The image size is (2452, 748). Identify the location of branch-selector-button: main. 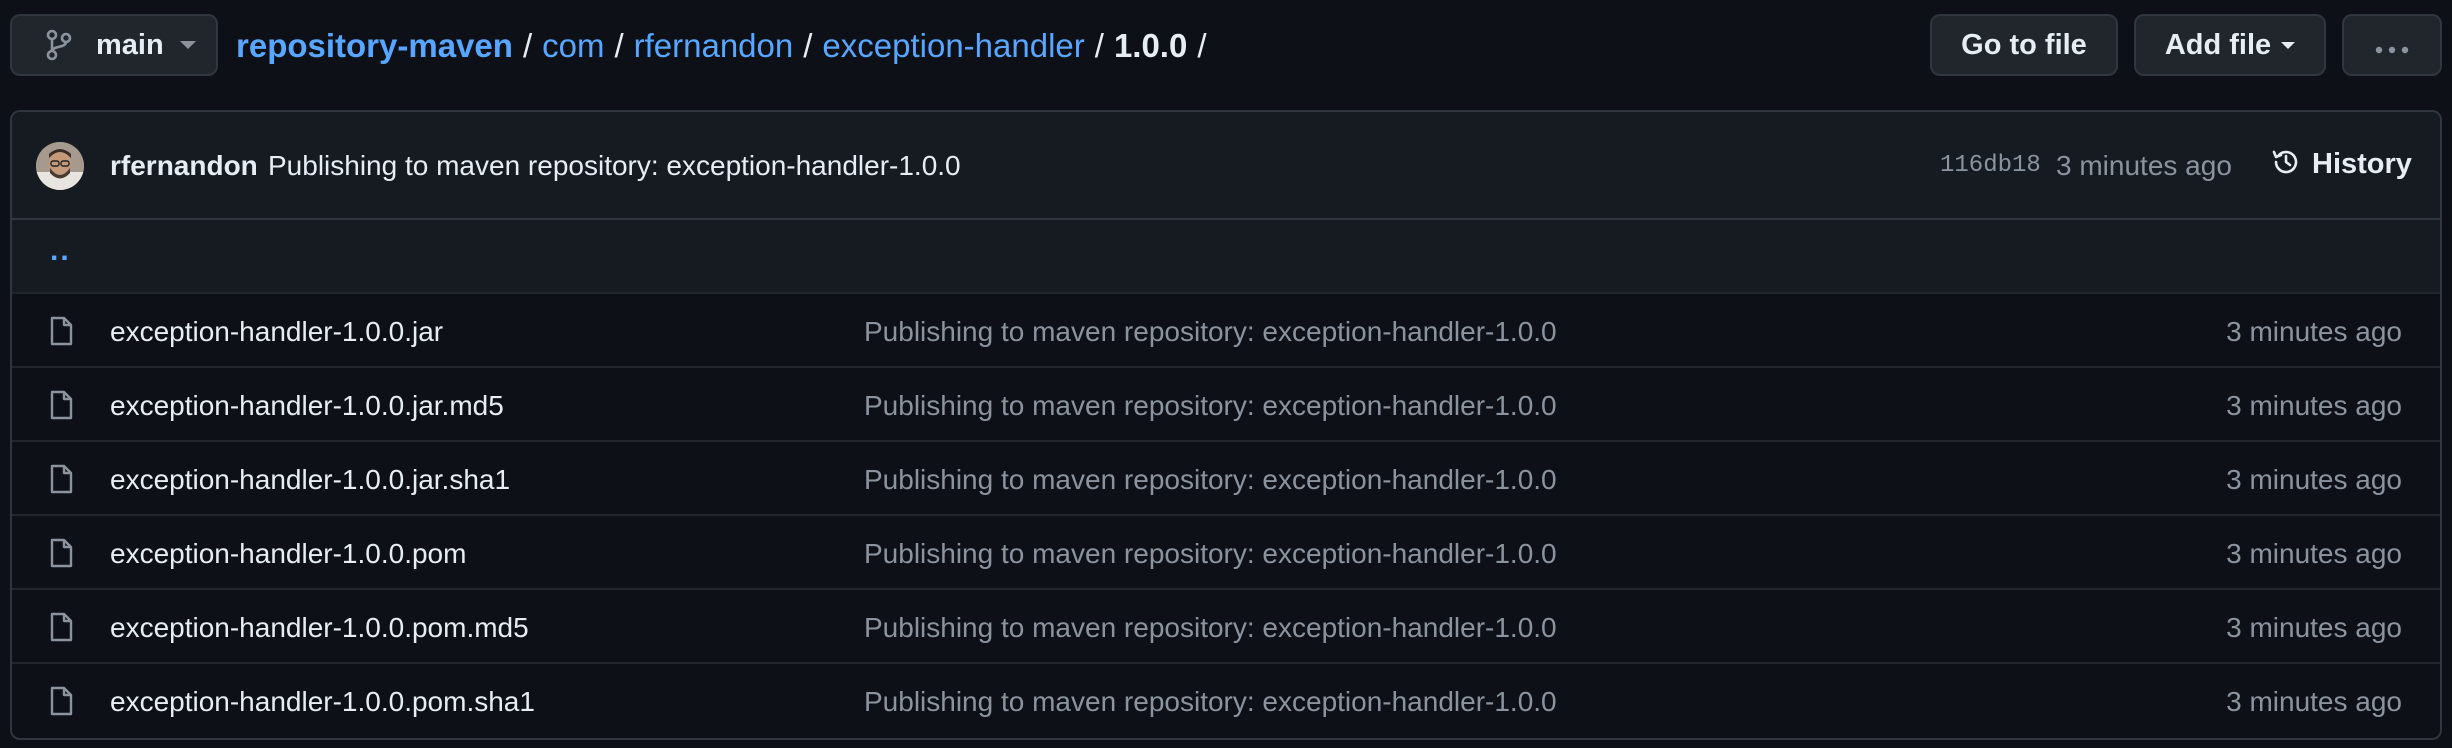
(114, 45).